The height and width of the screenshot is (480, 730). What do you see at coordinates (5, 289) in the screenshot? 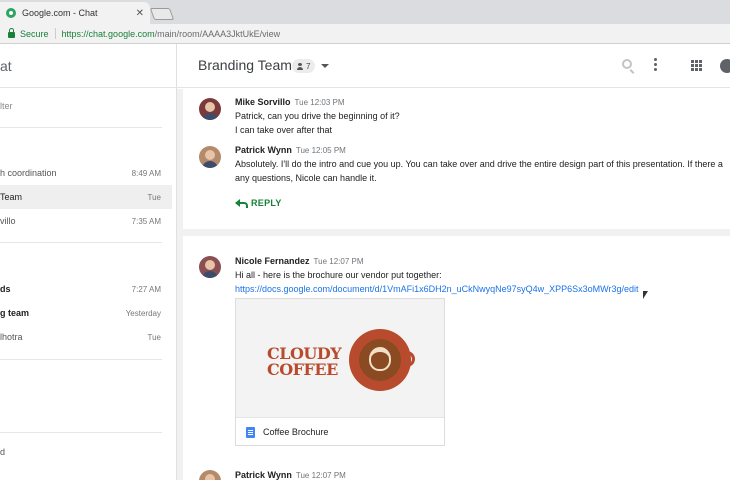
I see `sidebar-item-label: ds` at bounding box center [5, 289].